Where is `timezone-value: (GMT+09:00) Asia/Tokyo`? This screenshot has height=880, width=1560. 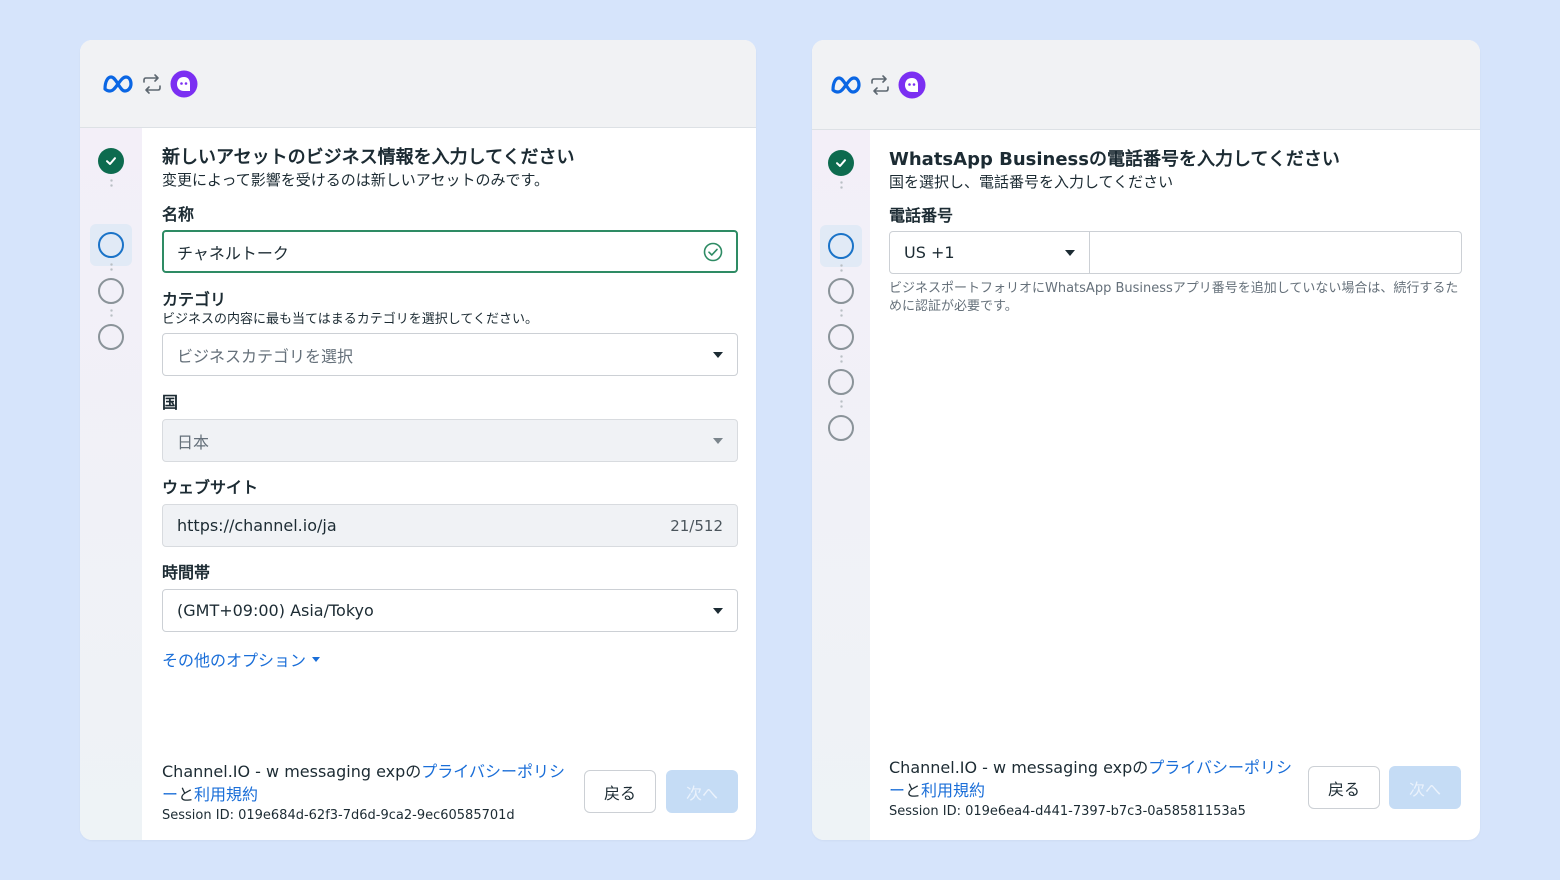 timezone-value: (GMT+09:00) Asia/Tokyo is located at coordinates (275, 610).